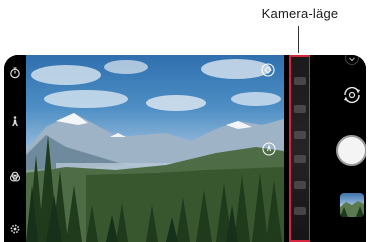 This screenshot has width=370, height=242. I want to click on filter-icon, so click(15, 121).